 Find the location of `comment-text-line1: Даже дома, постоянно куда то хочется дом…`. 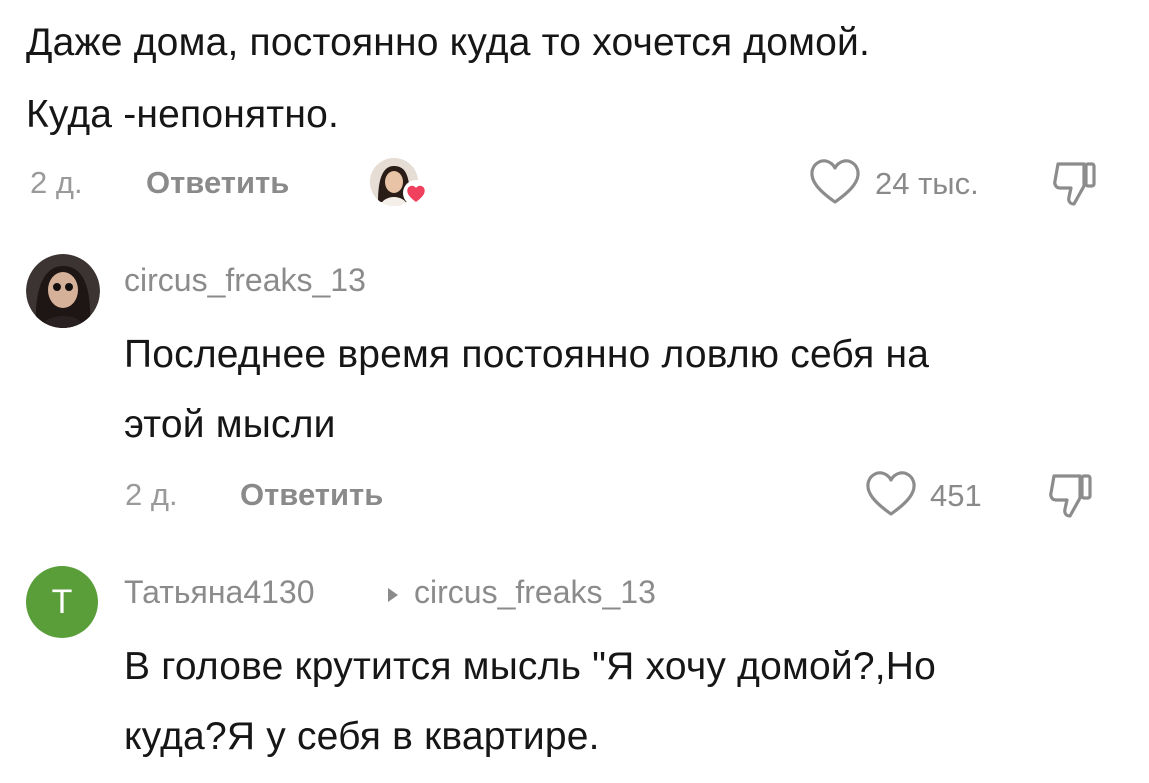

comment-text-line1: Даже дома, постоянно куда то хочется дом… is located at coordinates (448, 42).